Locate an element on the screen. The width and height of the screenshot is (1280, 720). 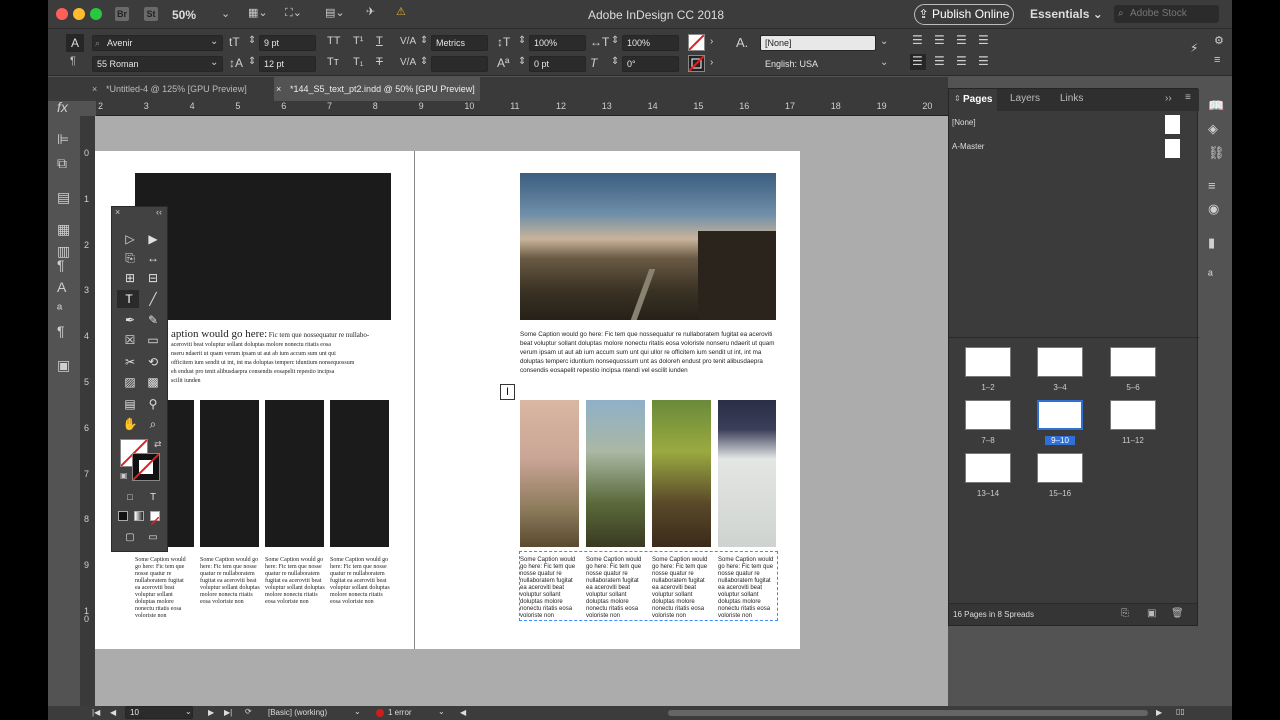
character-style-dropdown-icon: ⌄ is located at coordinates (884, 41).